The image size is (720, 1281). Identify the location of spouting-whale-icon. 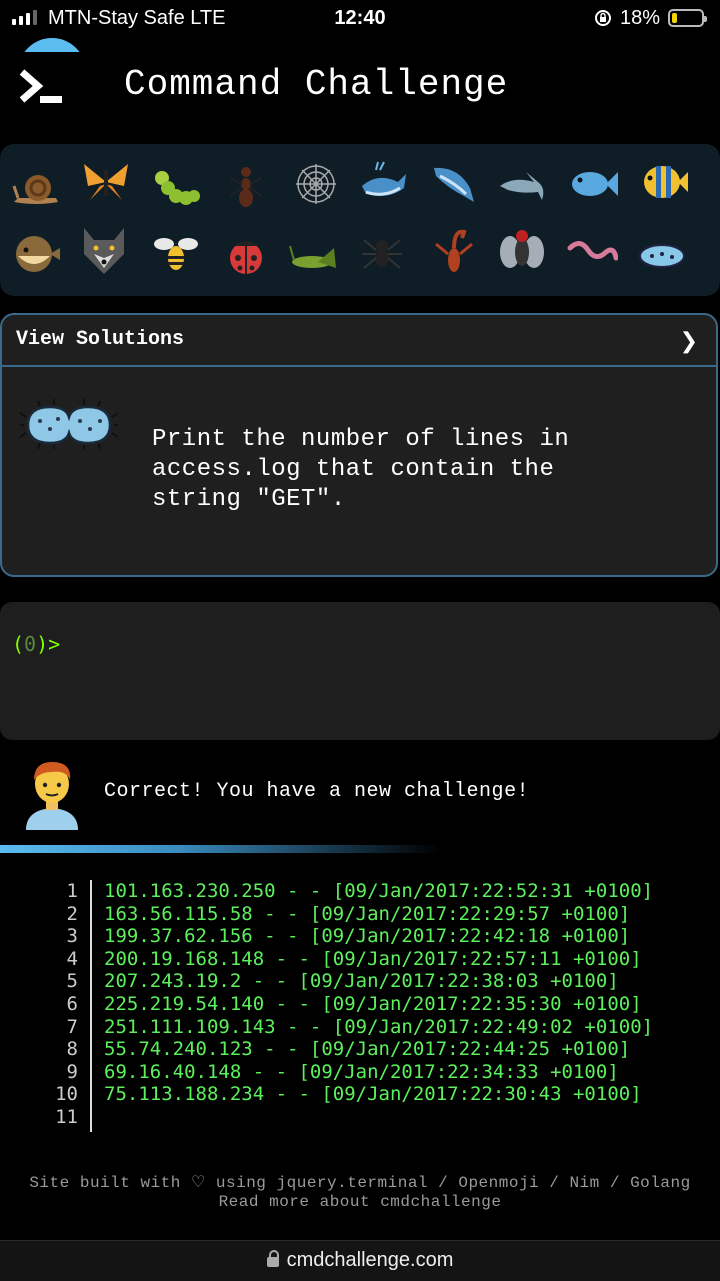
(454, 184).